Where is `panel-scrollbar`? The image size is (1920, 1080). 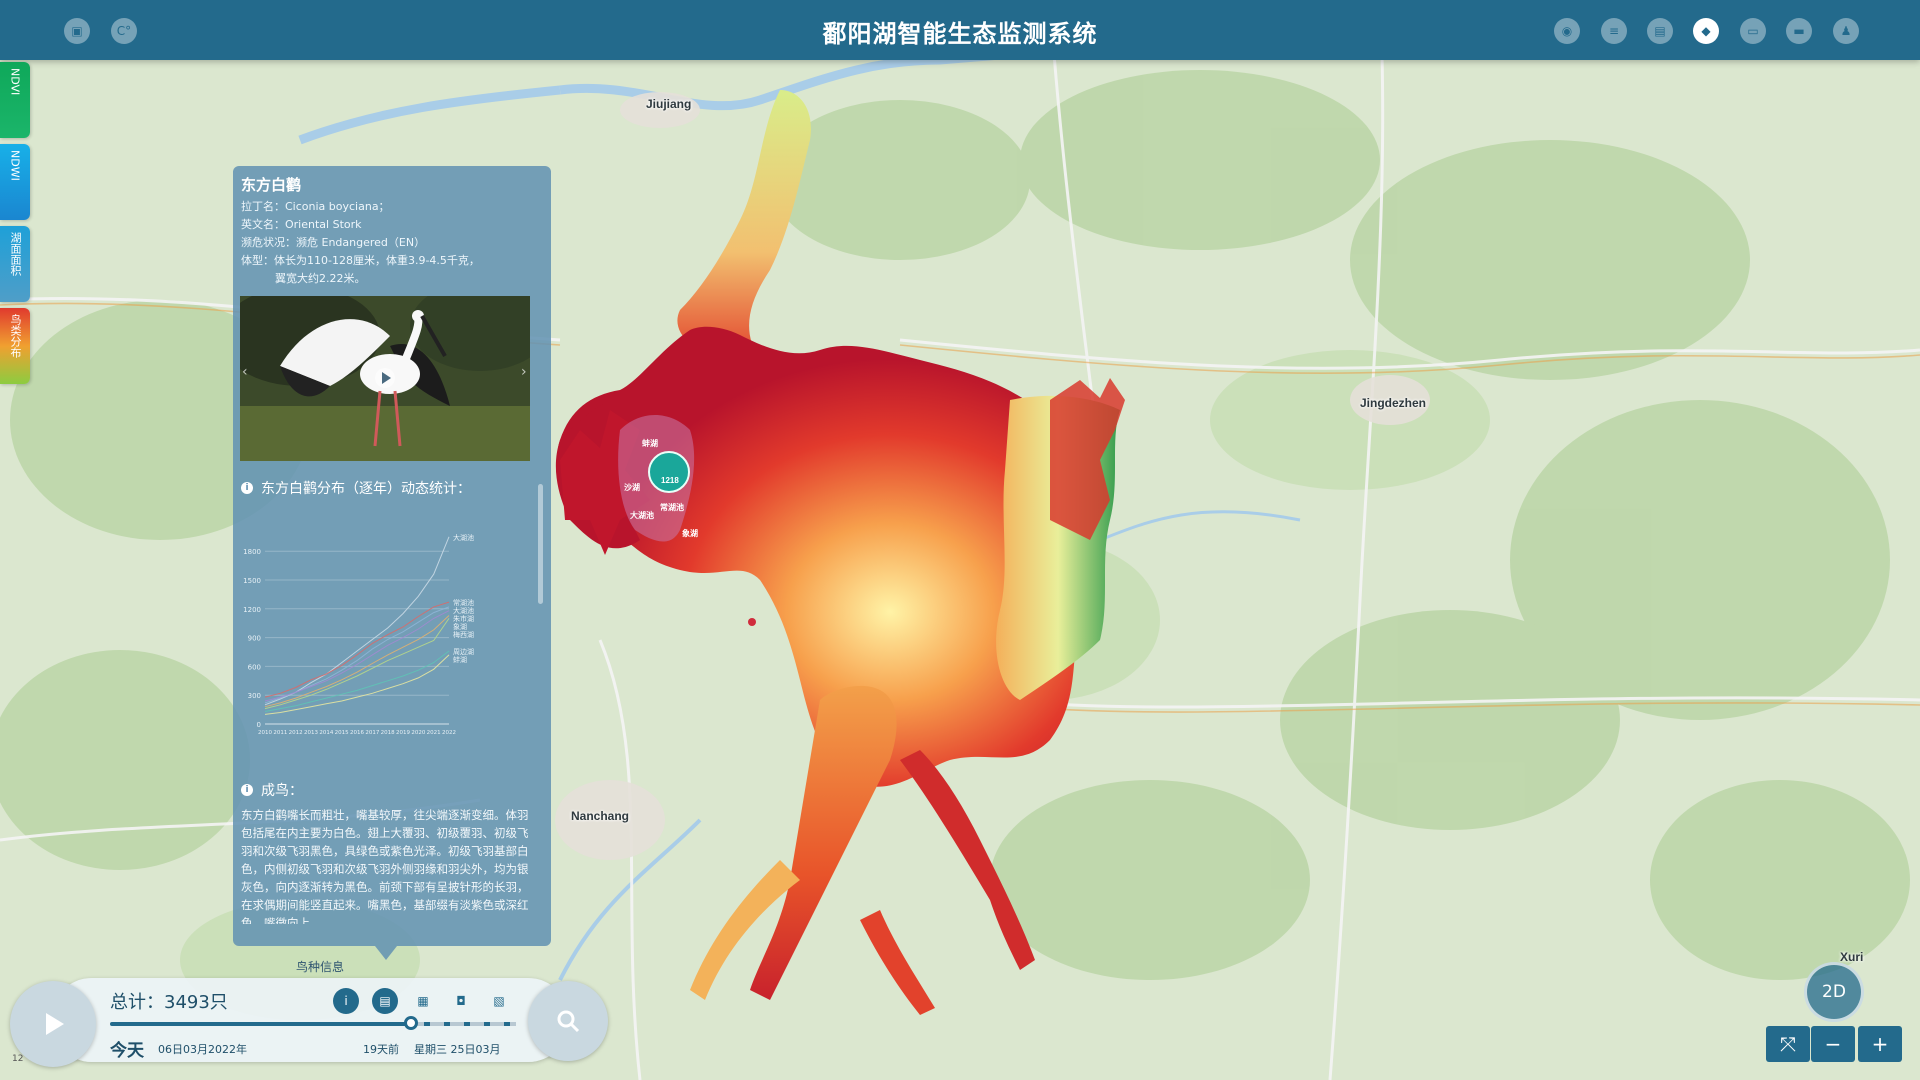
panel-scrollbar is located at coordinates (540, 544).